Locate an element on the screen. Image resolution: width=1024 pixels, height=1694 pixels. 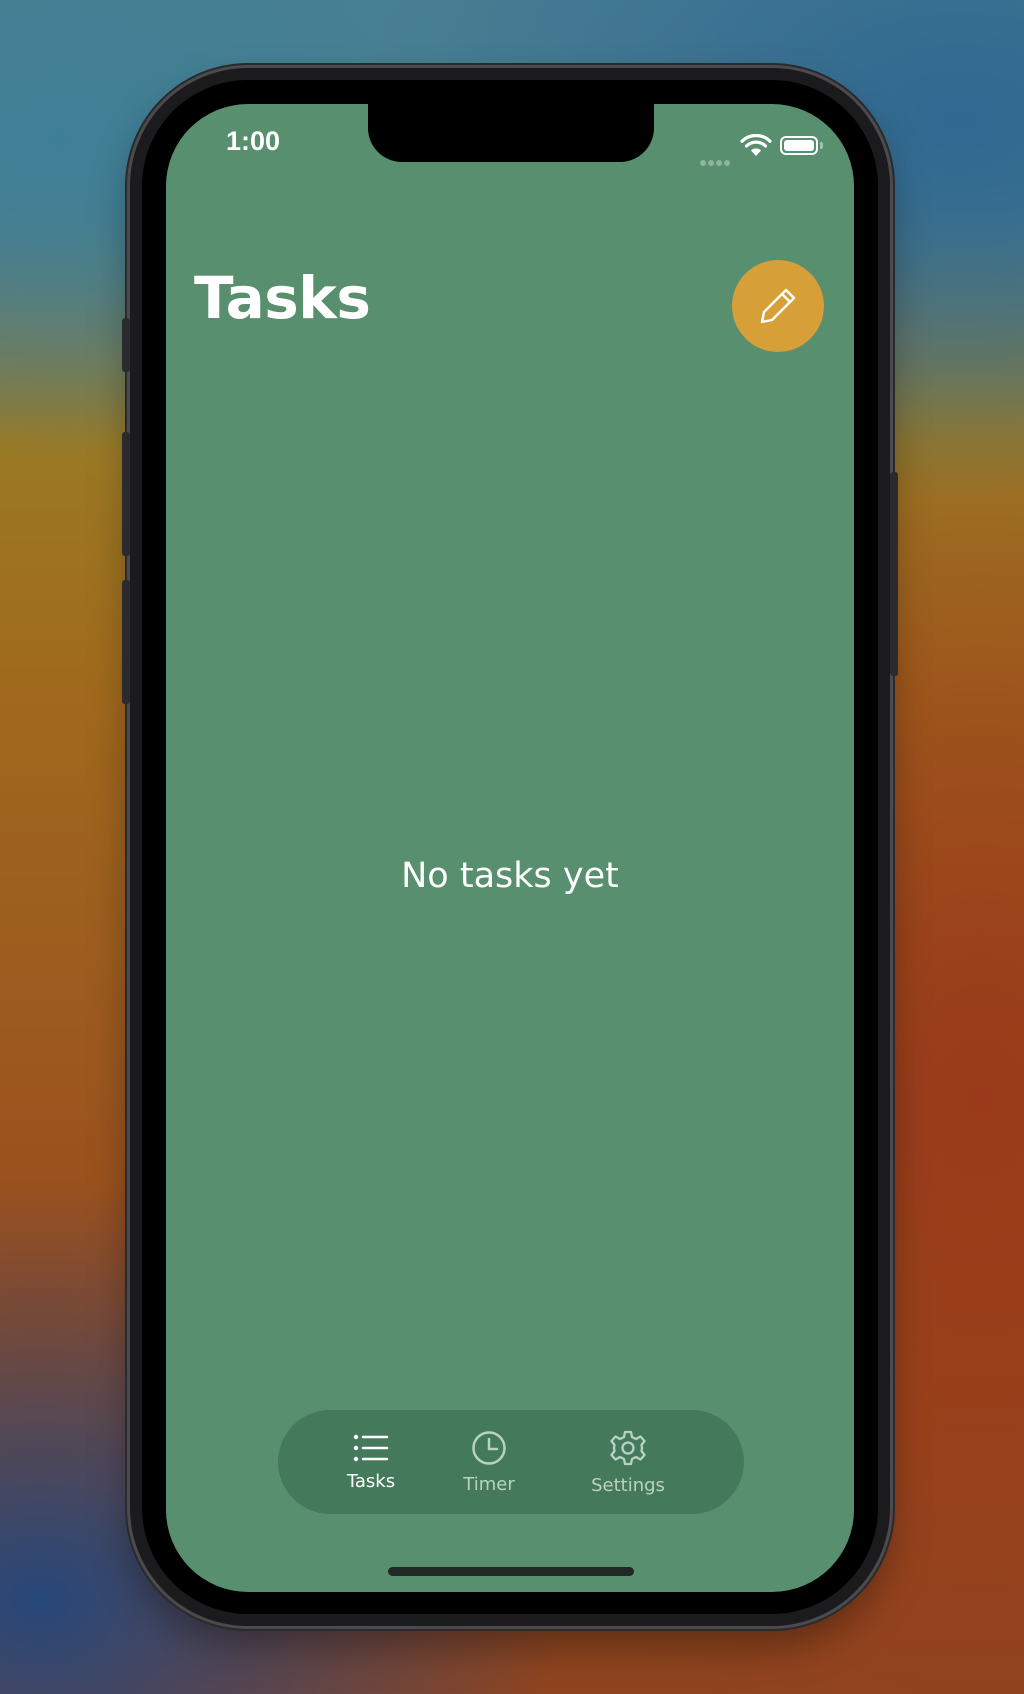
volume-up-button is located at coordinates (126, 494).